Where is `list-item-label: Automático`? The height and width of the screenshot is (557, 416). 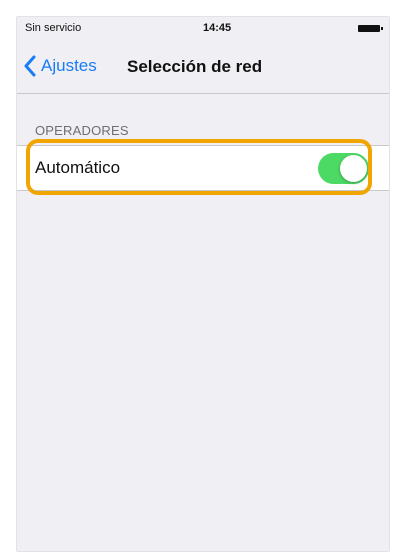
list-item-label: Automático is located at coordinates (78, 167).